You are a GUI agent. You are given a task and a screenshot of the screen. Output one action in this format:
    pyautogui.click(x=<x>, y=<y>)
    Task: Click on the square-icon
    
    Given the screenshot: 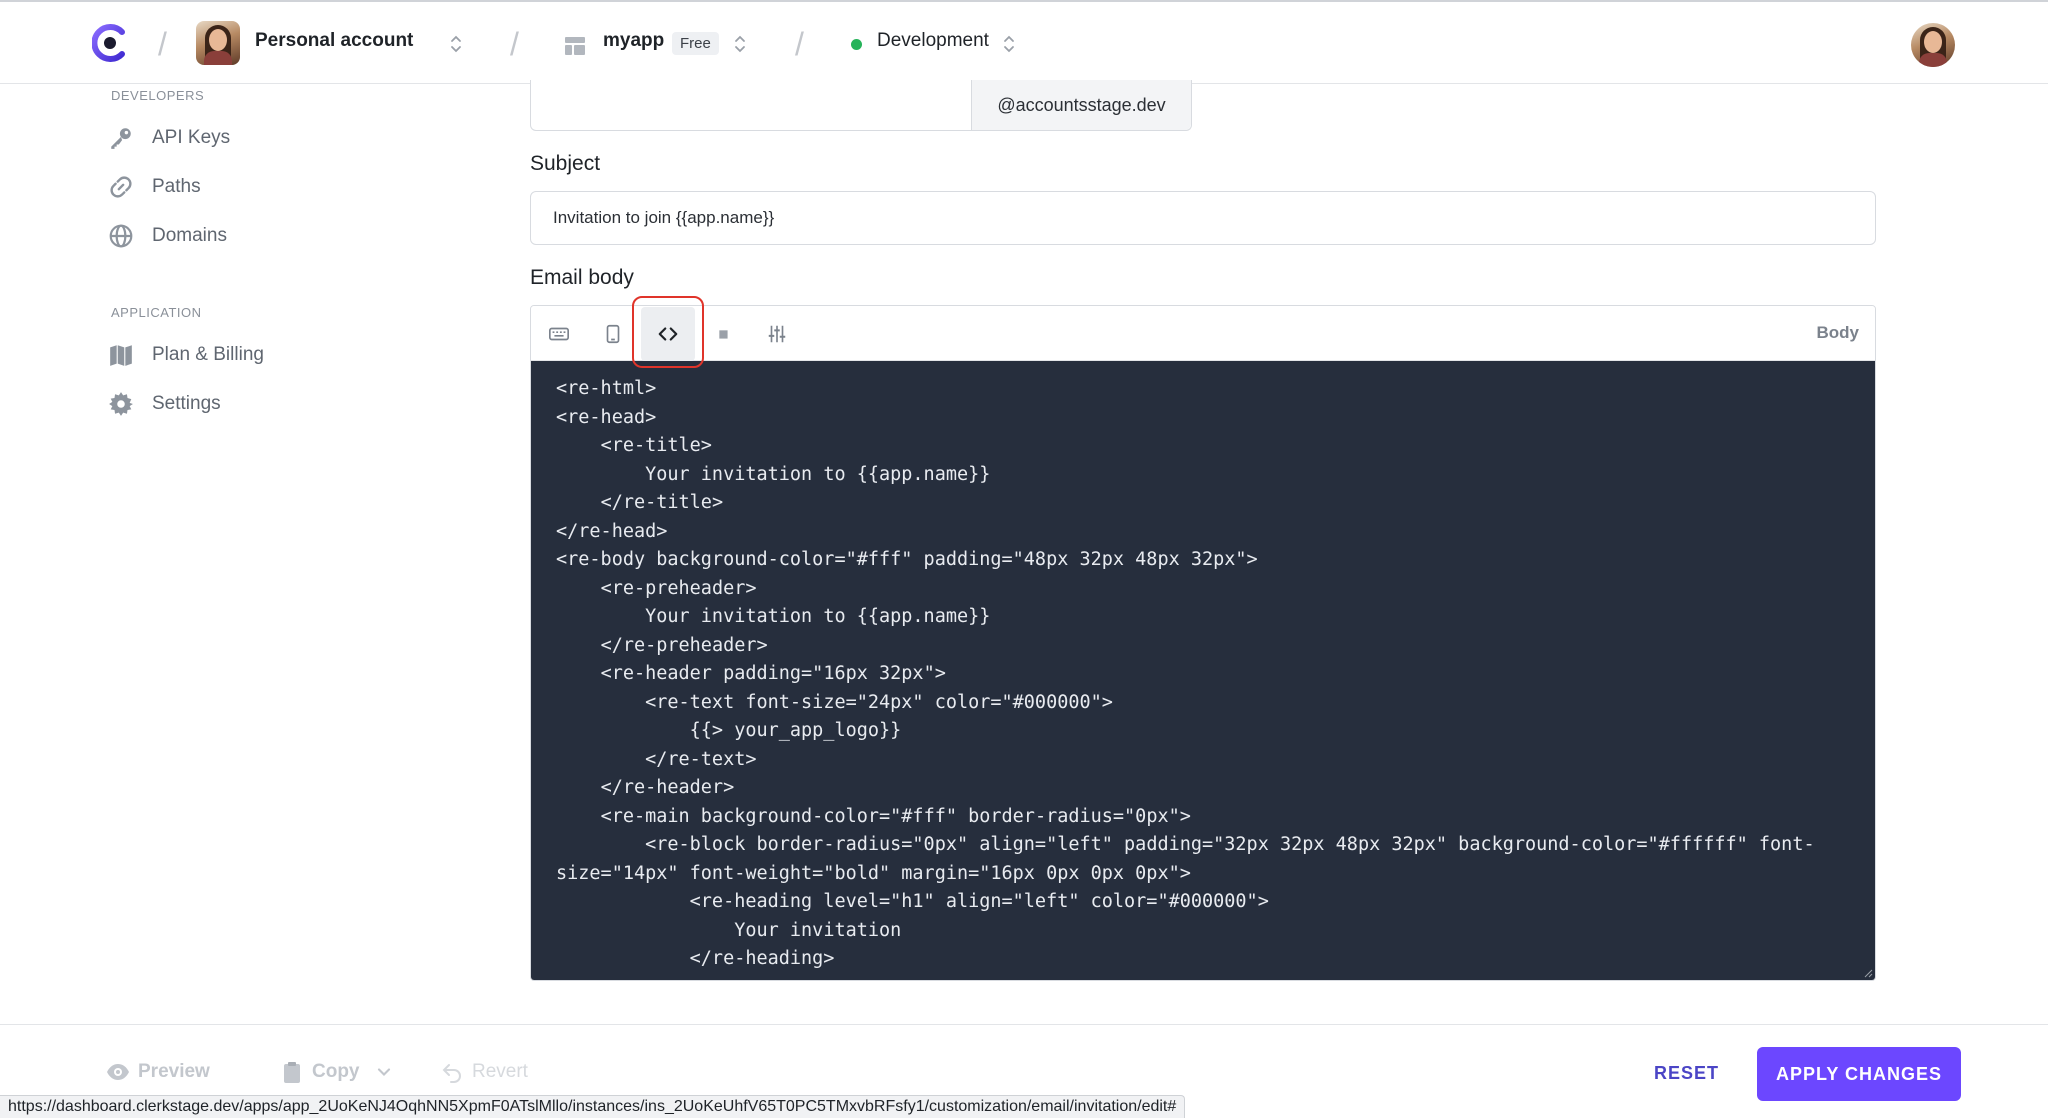 What is the action you would take?
    pyautogui.click(x=723, y=334)
    